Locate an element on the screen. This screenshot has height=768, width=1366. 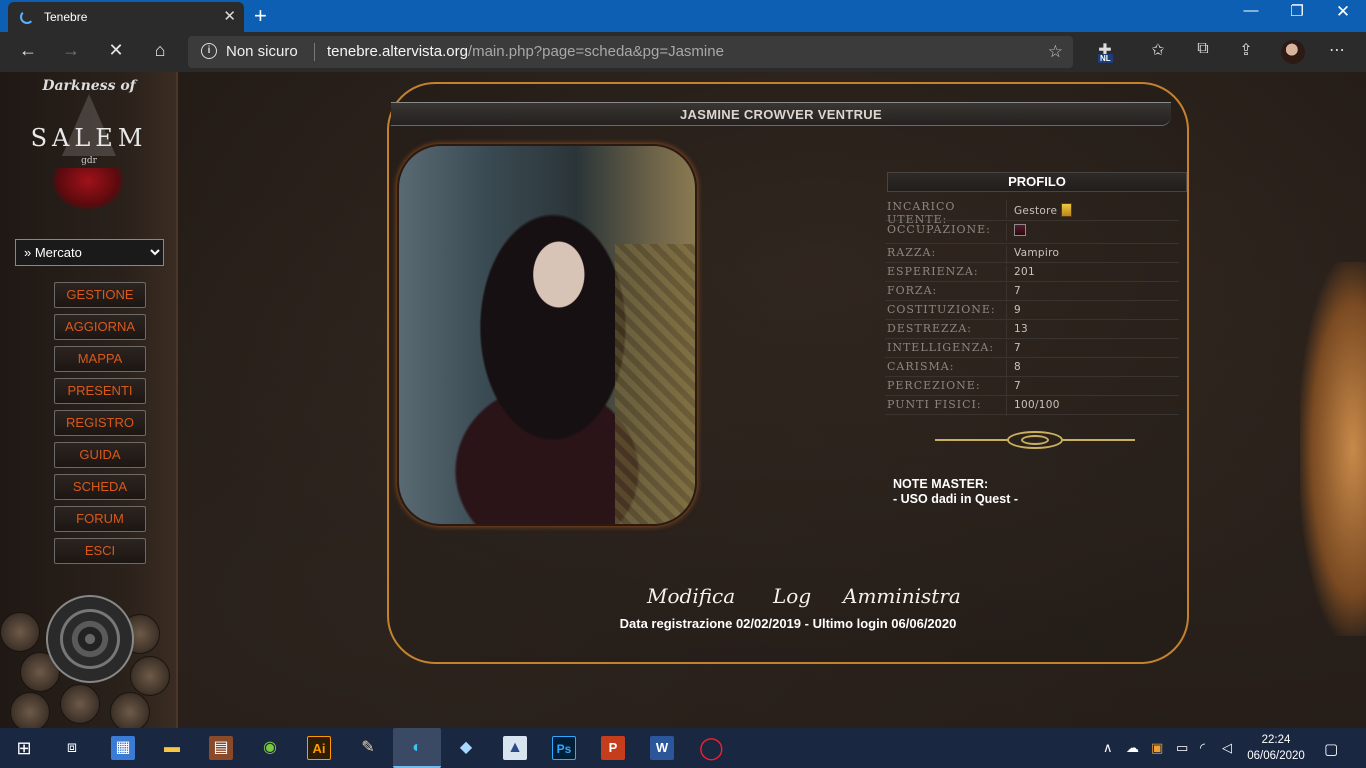
stat-value: 13 is located at coordinates (1021, 329).